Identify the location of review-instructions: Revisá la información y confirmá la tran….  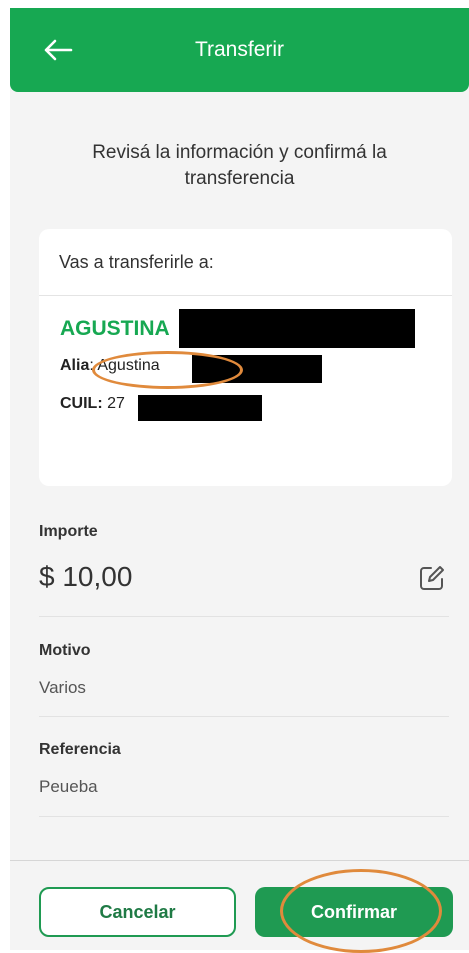
(239, 165).